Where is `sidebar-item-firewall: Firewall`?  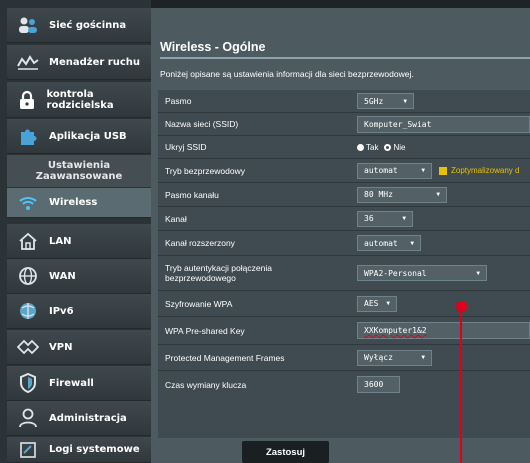 sidebar-item-firewall: Firewall is located at coordinates (79, 383).